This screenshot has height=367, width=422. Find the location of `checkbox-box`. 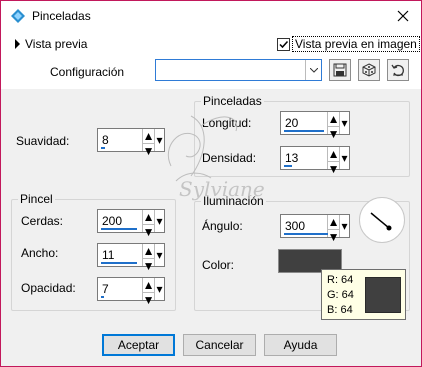

checkbox-box is located at coordinates (283, 44).